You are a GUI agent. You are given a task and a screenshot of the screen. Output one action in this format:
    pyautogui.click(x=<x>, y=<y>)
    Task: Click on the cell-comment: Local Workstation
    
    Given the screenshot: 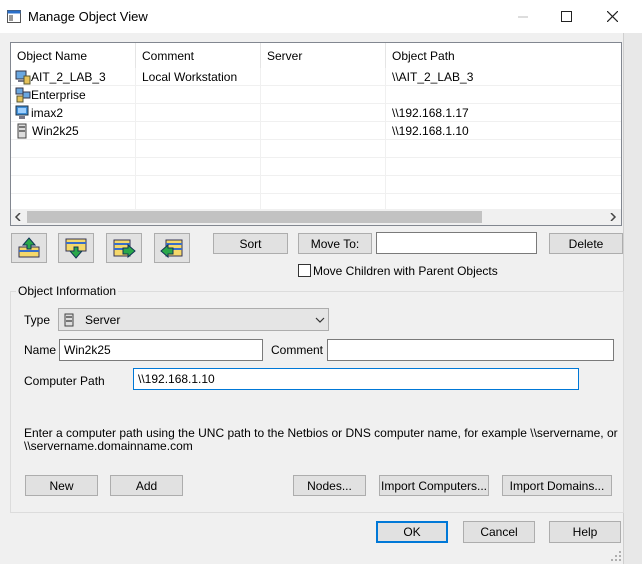 What is the action you would take?
    pyautogui.click(x=201, y=77)
    